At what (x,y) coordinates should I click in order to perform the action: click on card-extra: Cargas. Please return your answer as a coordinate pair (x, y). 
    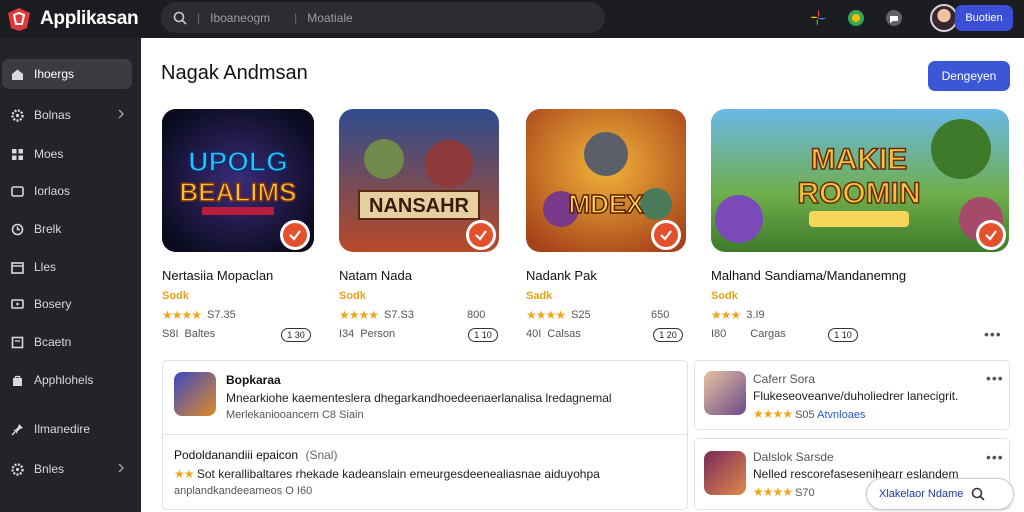
    Looking at the image, I should click on (768, 334).